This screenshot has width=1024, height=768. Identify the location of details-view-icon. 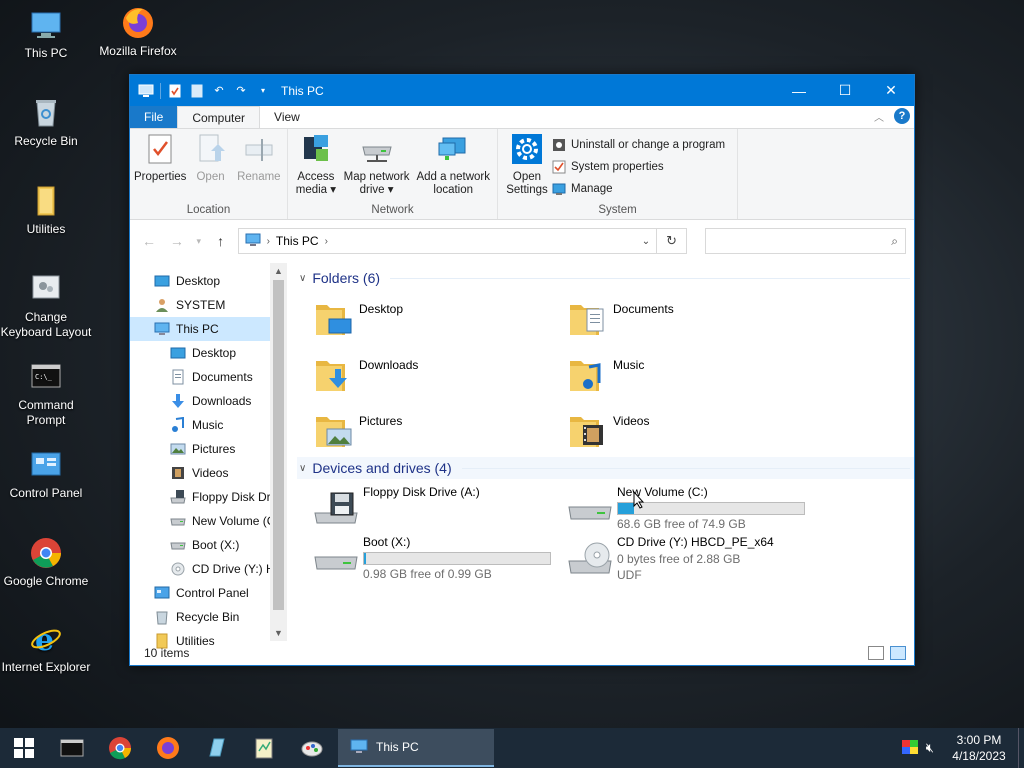
(876, 653).